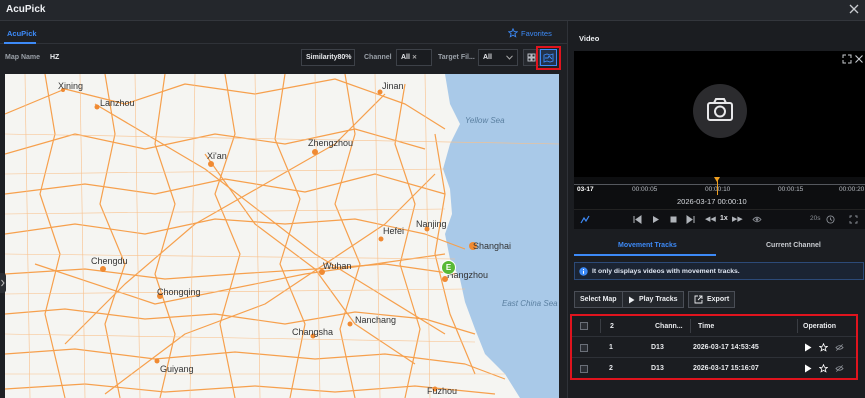 The width and height of the screenshot is (865, 398). I want to click on timeline-timestamp: 2026-03-17 00:00:10, so click(712, 201).